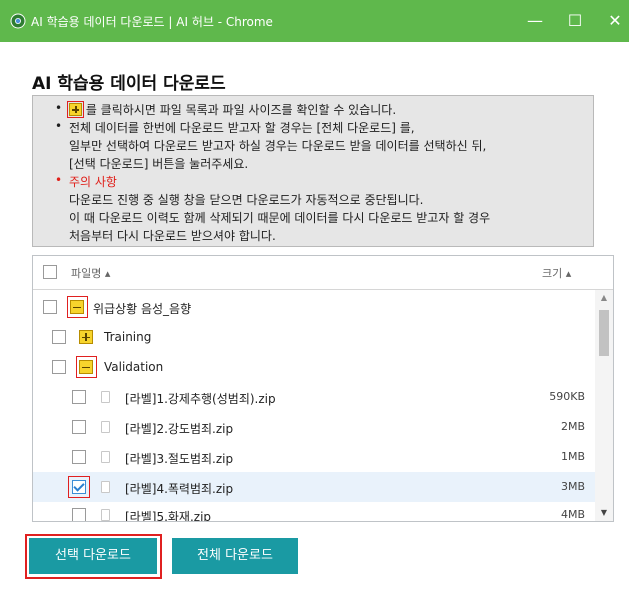  Describe the element at coordinates (241, 110) in the screenshot. I see `info-line-1-text: 를 클릭하시면 파일 목록과 파일 사이즈를 확인할 수 있습니다.` at that location.